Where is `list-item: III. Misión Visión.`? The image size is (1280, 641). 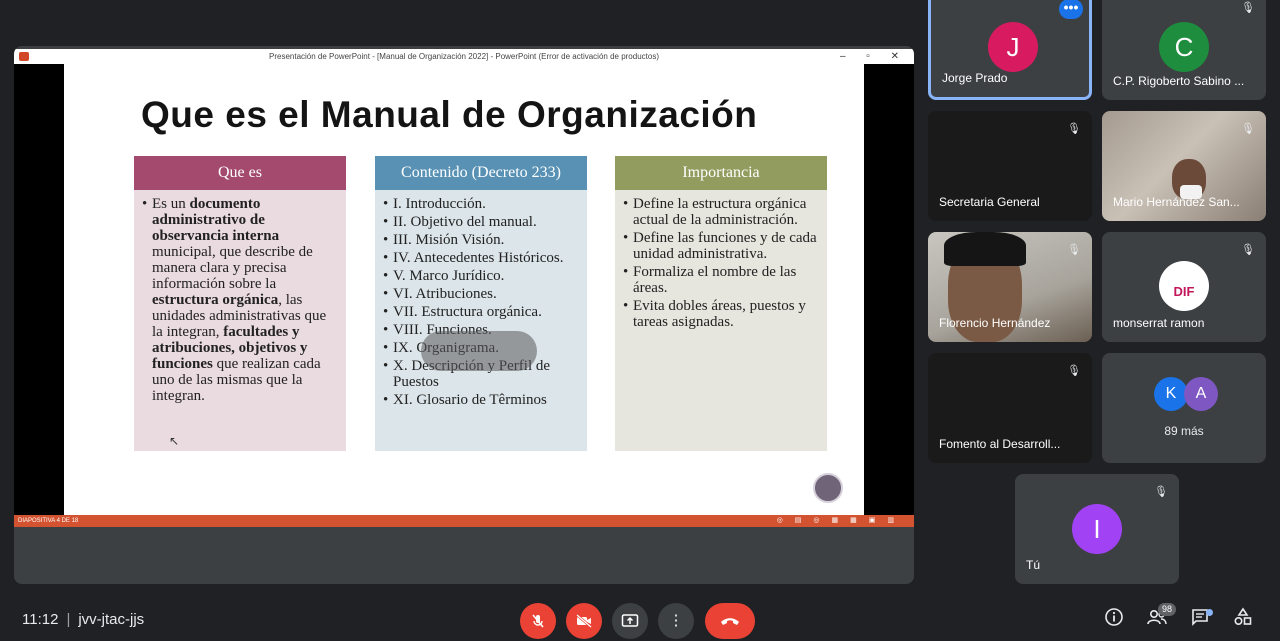 list-item: III. Misión Visión. is located at coordinates (481, 240).